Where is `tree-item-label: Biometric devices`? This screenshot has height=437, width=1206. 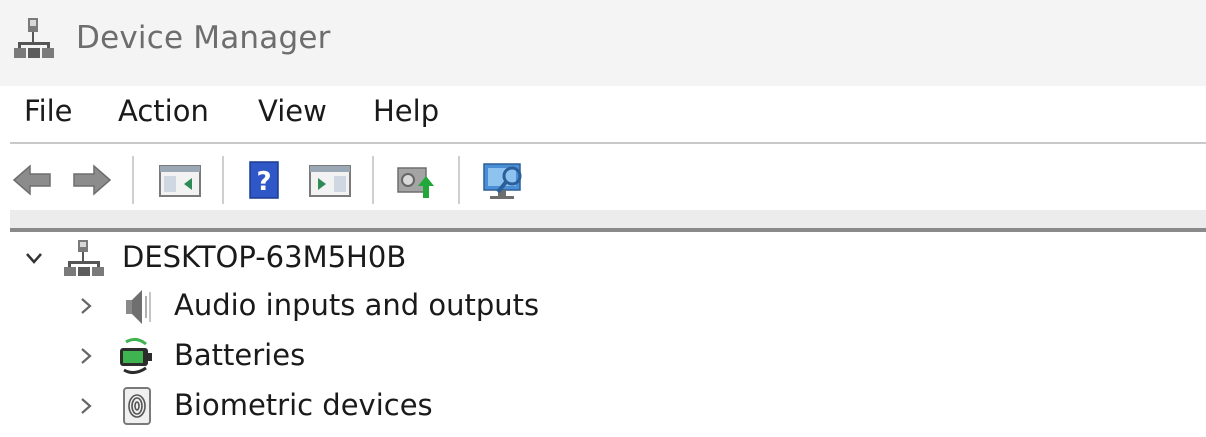 tree-item-label: Biometric devices is located at coordinates (303, 405).